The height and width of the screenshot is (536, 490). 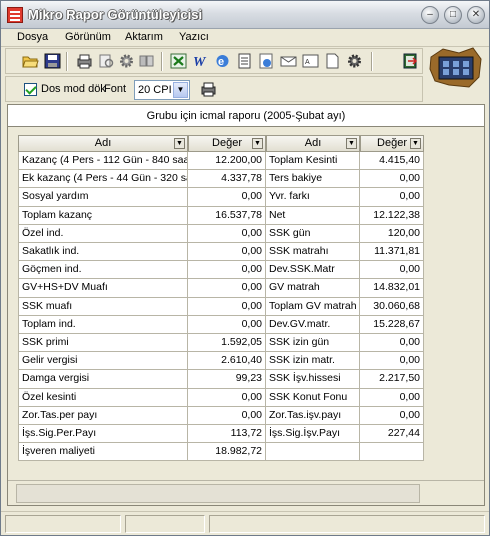 I want to click on table-row: Sakatlık ind. 0,00 SSK matrahı 11.371,81, so click(x=221, y=252).